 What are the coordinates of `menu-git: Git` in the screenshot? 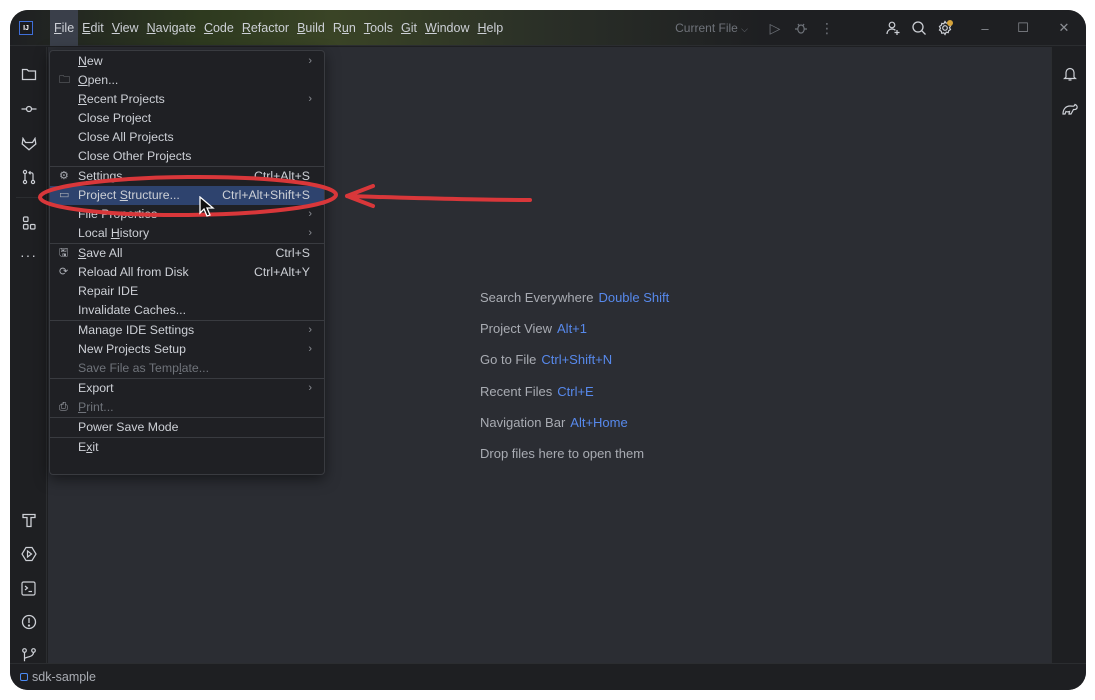 It's located at (409, 28).